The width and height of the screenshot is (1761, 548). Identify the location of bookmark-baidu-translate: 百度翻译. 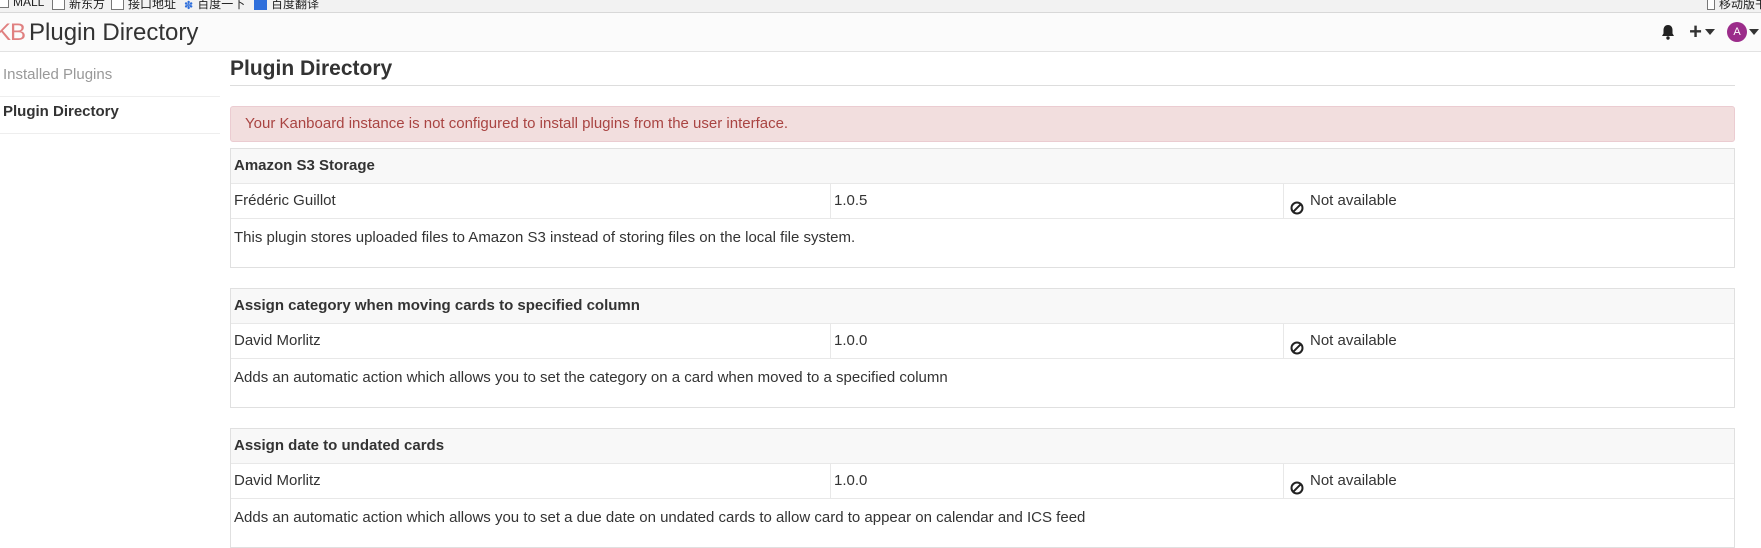
(286, 6).